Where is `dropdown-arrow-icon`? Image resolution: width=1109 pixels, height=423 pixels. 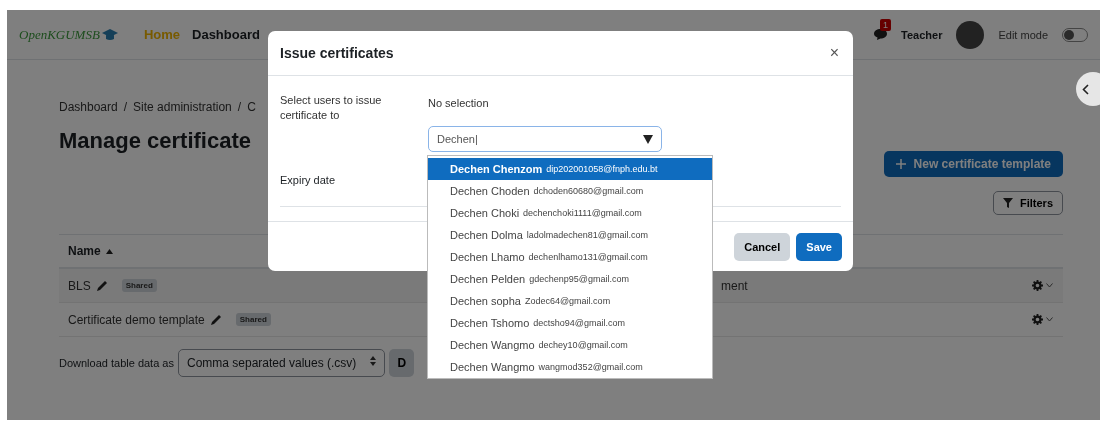
dropdown-arrow-icon is located at coordinates (648, 139).